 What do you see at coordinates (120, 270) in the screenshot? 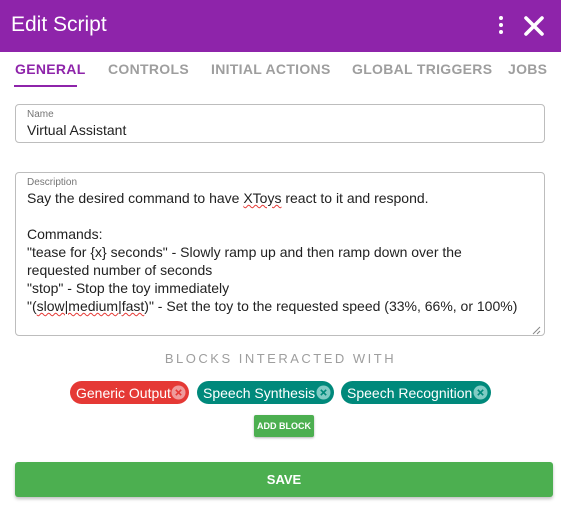
I see `desc-line-5: requested number of seconds` at bounding box center [120, 270].